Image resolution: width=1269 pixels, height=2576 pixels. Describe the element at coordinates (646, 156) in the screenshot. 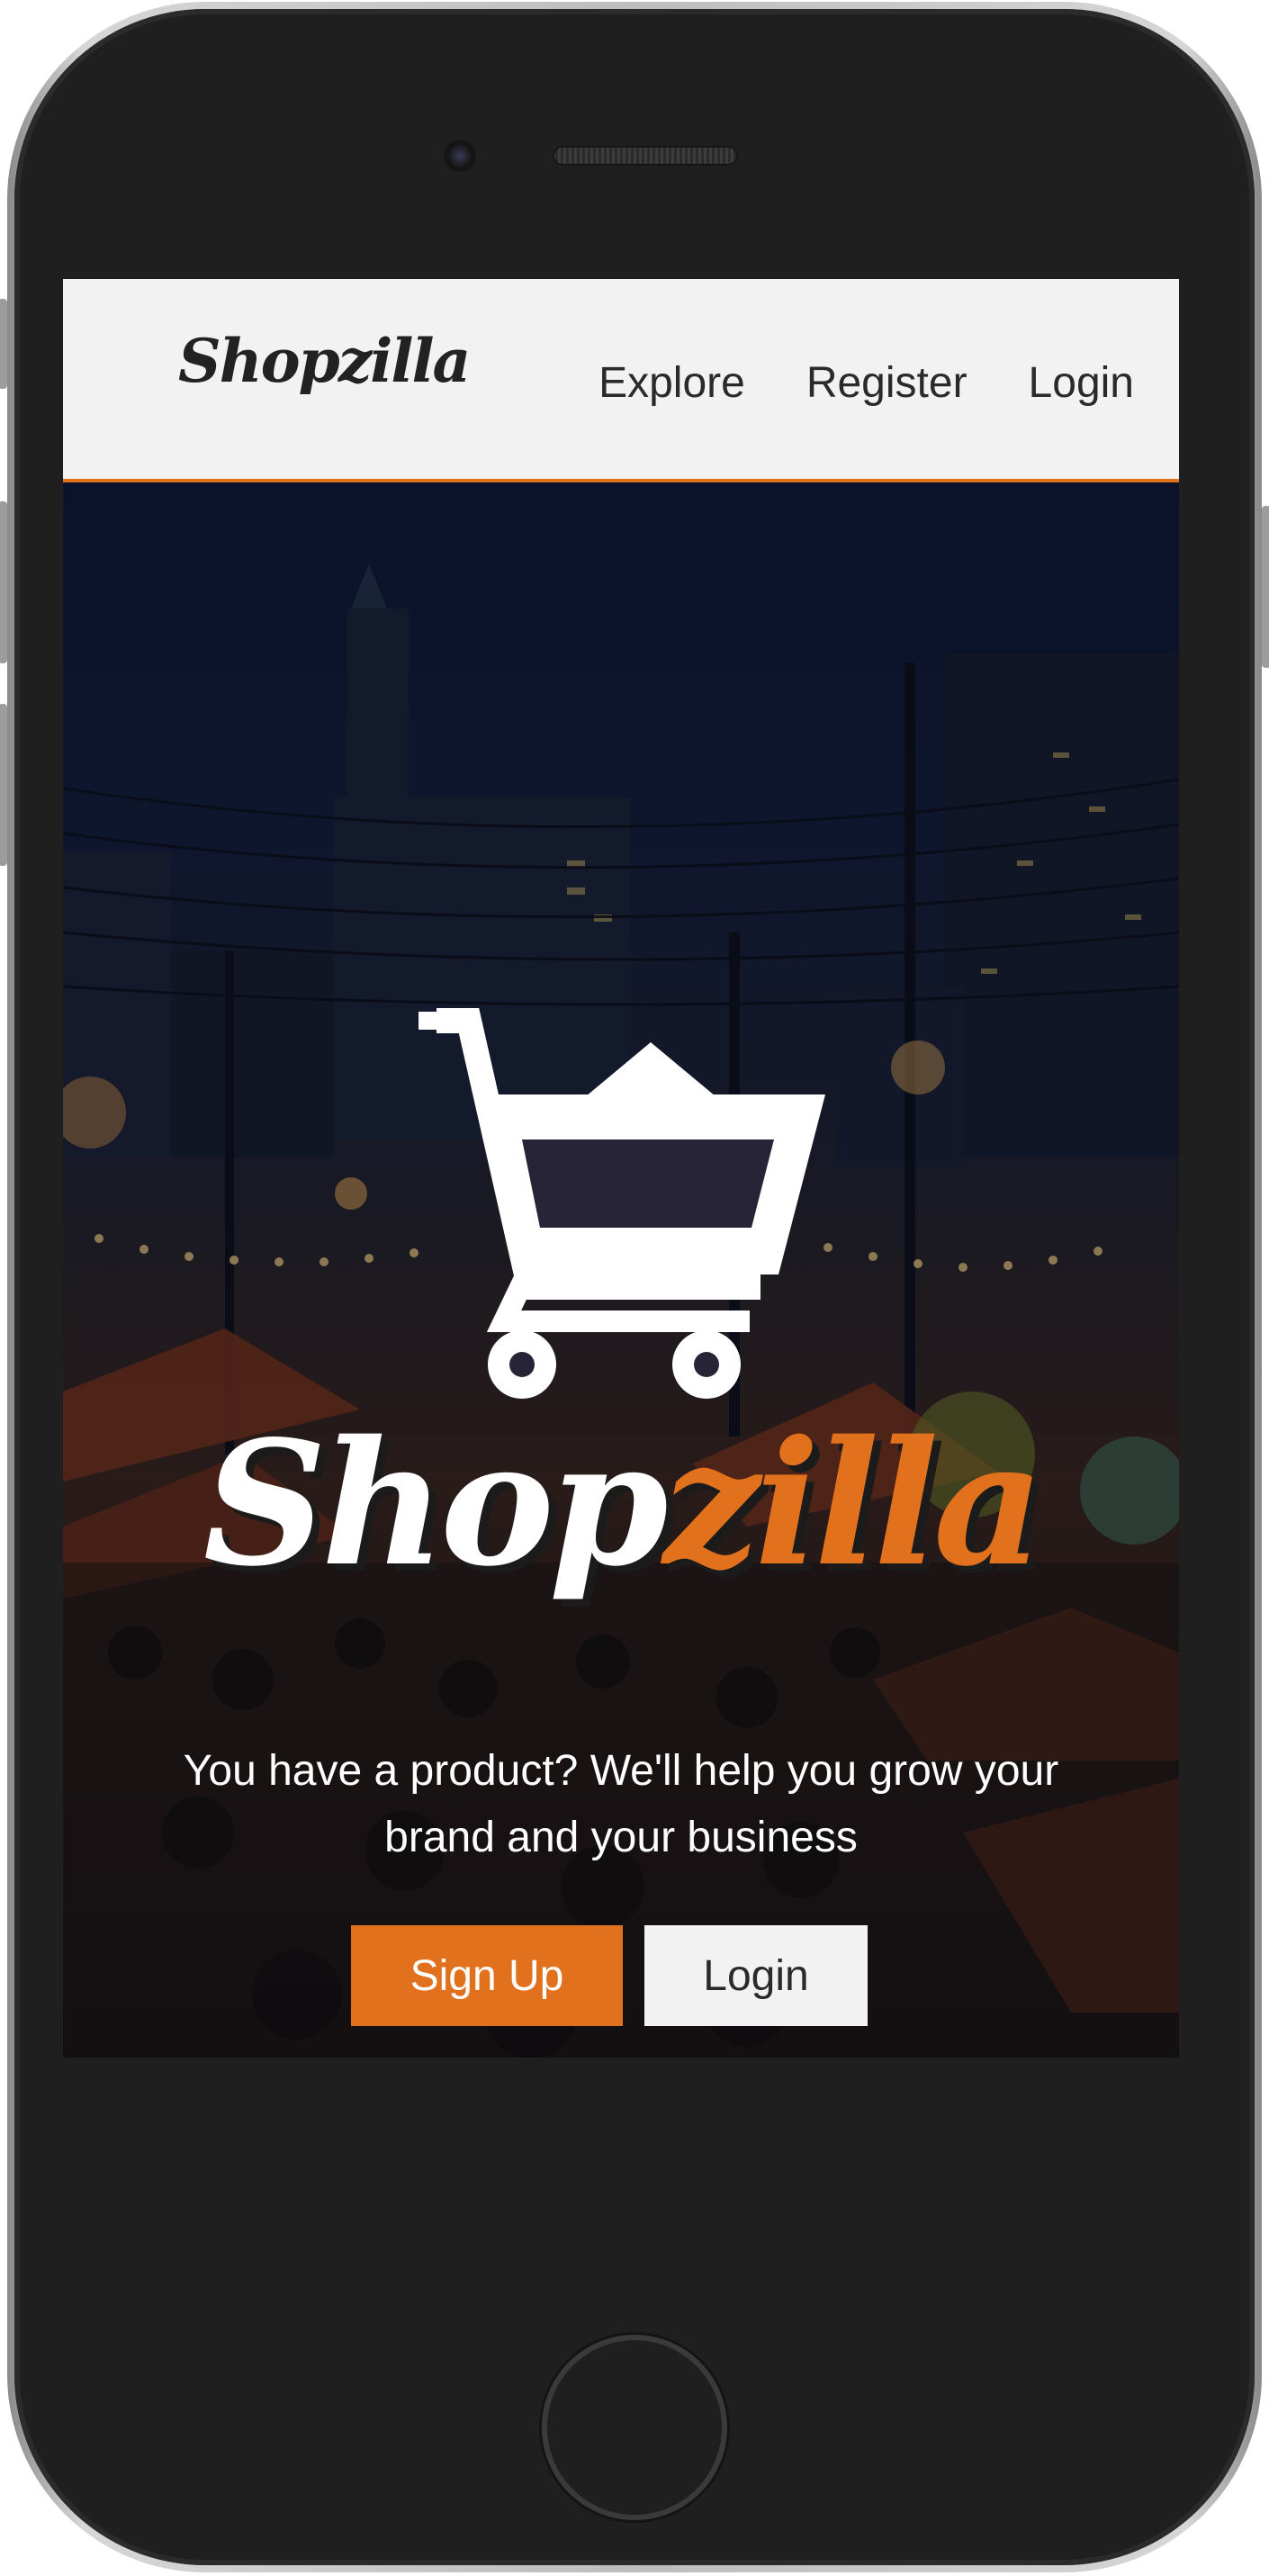

I see `earpiece-speaker` at that location.